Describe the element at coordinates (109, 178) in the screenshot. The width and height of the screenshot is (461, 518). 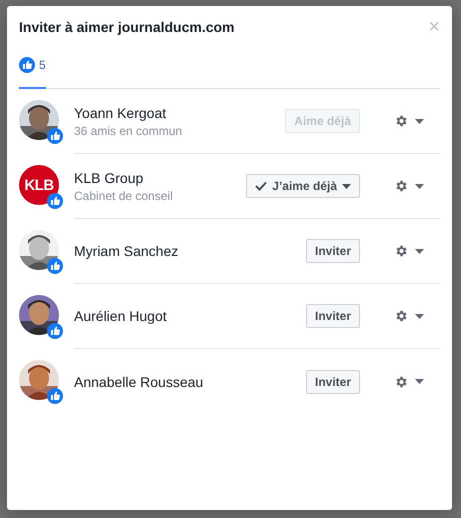
I see `person-name: KLB Group` at that location.